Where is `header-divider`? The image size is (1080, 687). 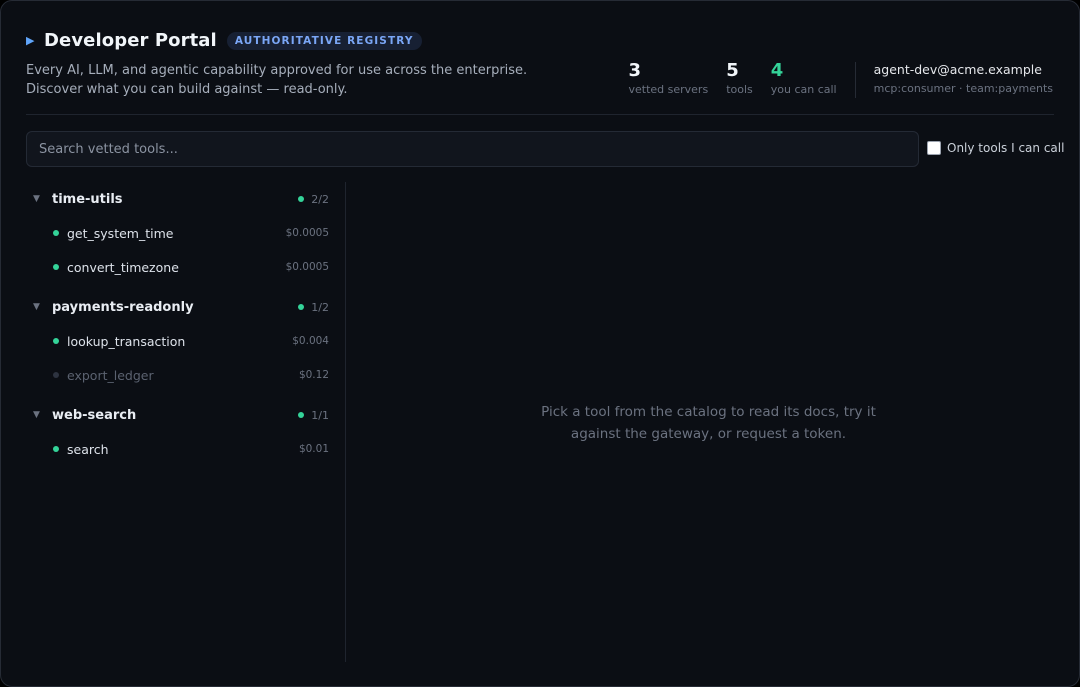 header-divider is located at coordinates (540, 114).